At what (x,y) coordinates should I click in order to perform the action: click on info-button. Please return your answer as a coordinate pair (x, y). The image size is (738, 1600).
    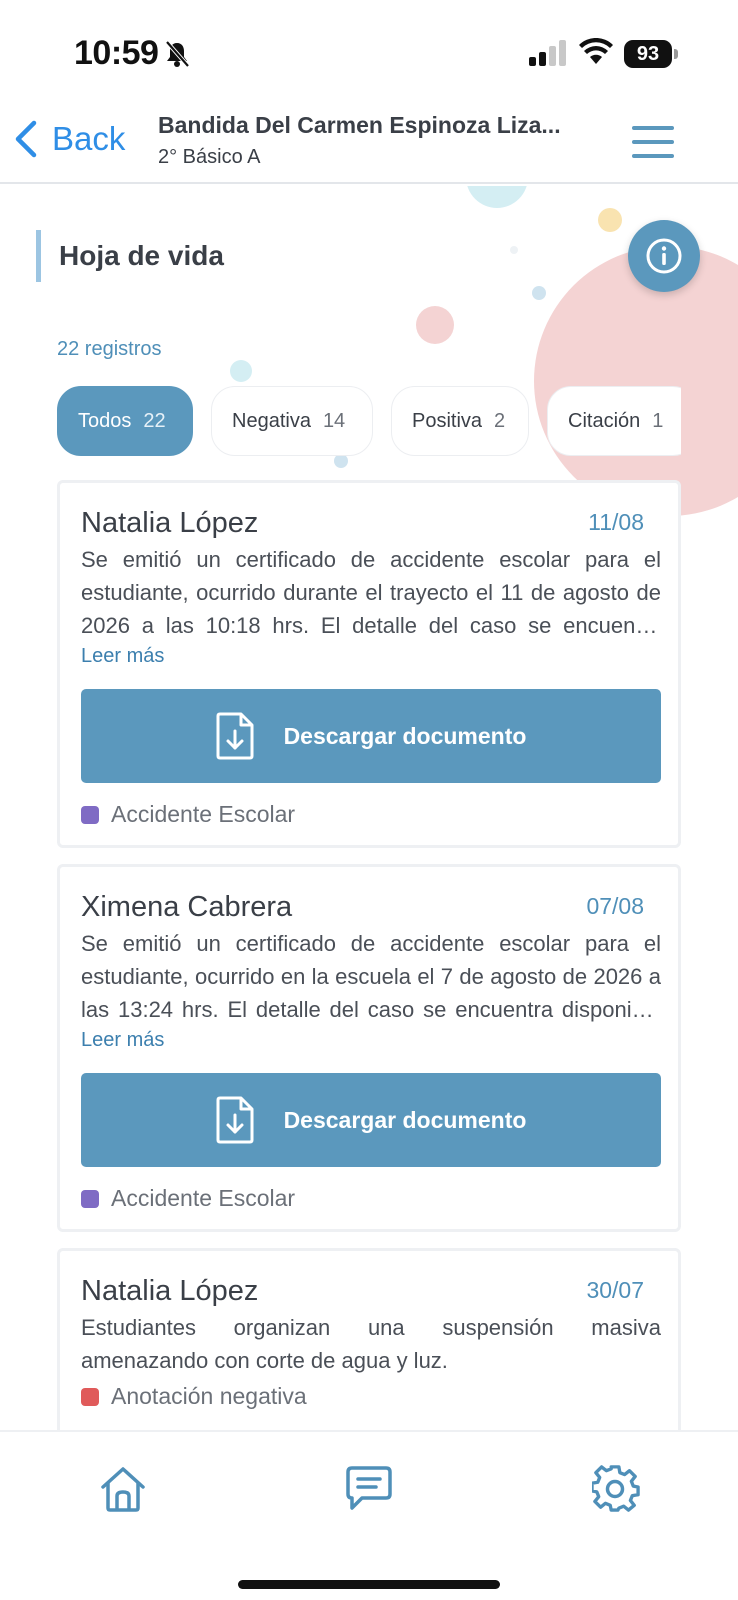
    Looking at the image, I should click on (664, 256).